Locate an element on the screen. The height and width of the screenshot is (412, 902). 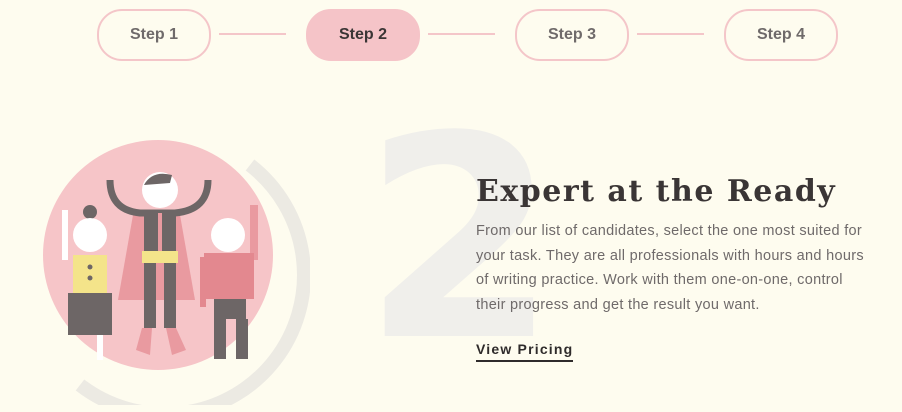
step-1-button: Step 1 is located at coordinates (154, 35).